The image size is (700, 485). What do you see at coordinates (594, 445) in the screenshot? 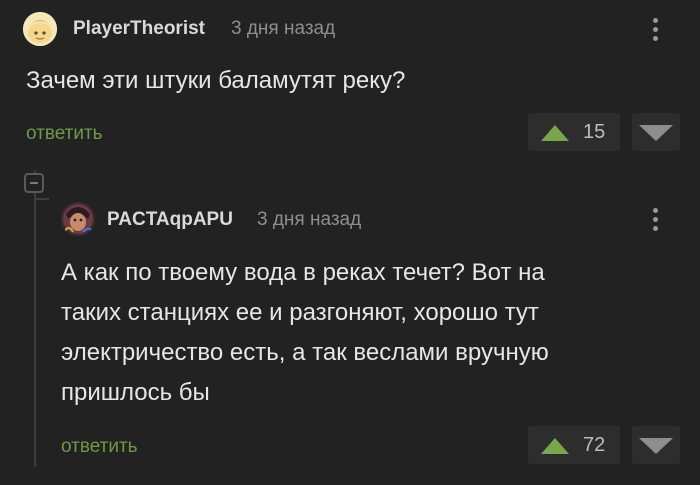
I see `vote-count: 72` at bounding box center [594, 445].